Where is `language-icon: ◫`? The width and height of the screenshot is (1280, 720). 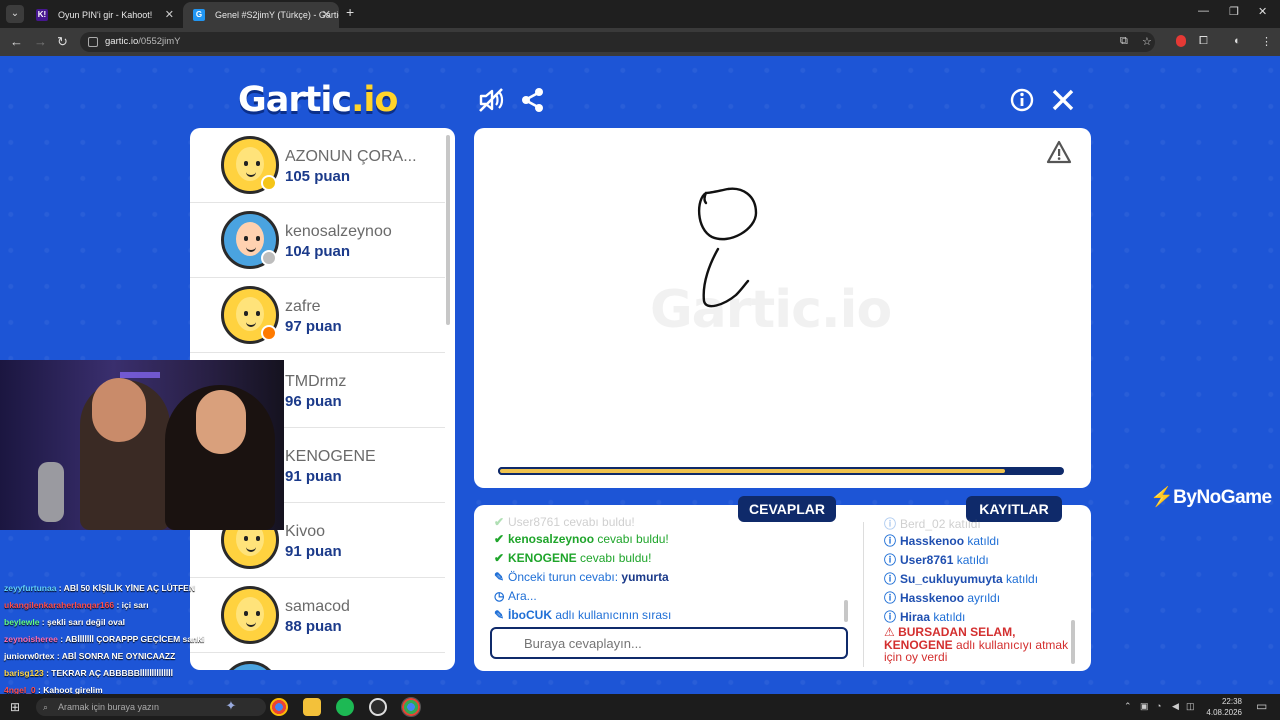 language-icon: ◫ is located at coordinates (1190, 706).